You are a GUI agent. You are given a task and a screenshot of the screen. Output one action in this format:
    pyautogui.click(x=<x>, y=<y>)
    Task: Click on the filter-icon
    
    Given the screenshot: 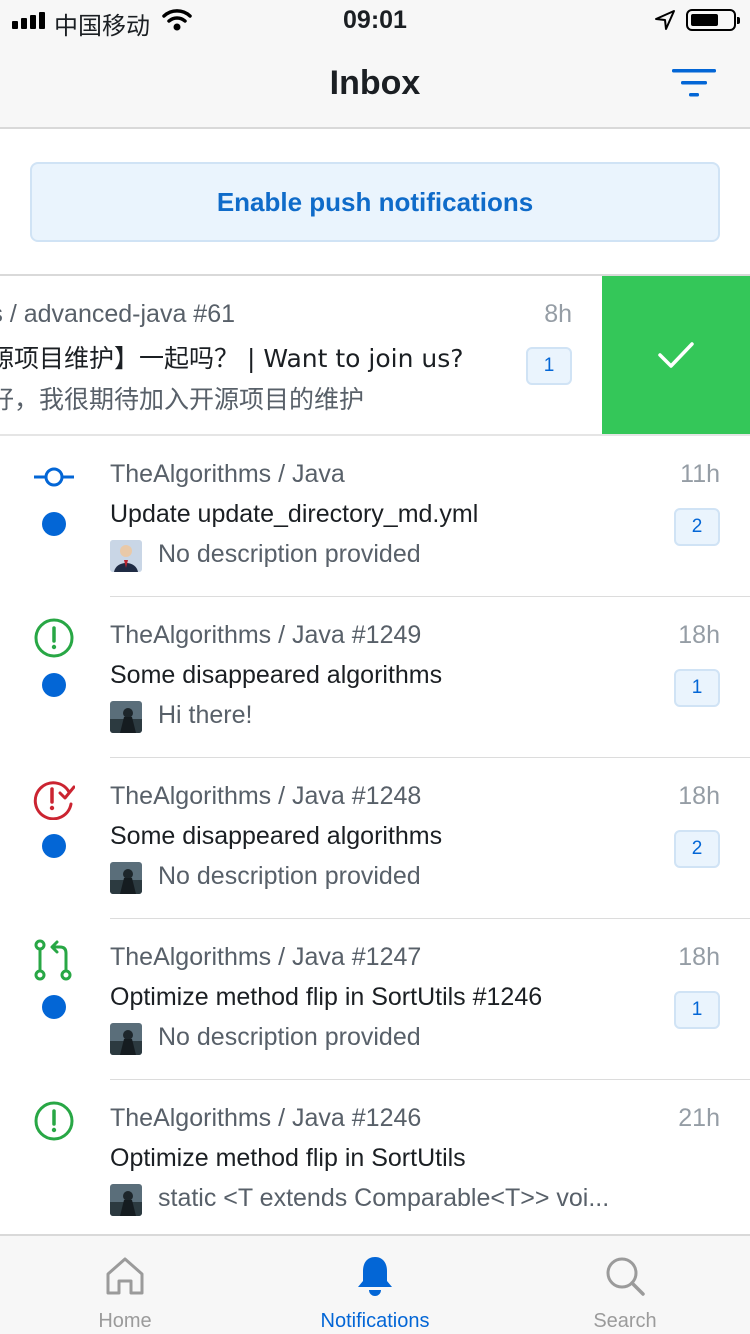 What is the action you would take?
    pyautogui.click(x=694, y=84)
    